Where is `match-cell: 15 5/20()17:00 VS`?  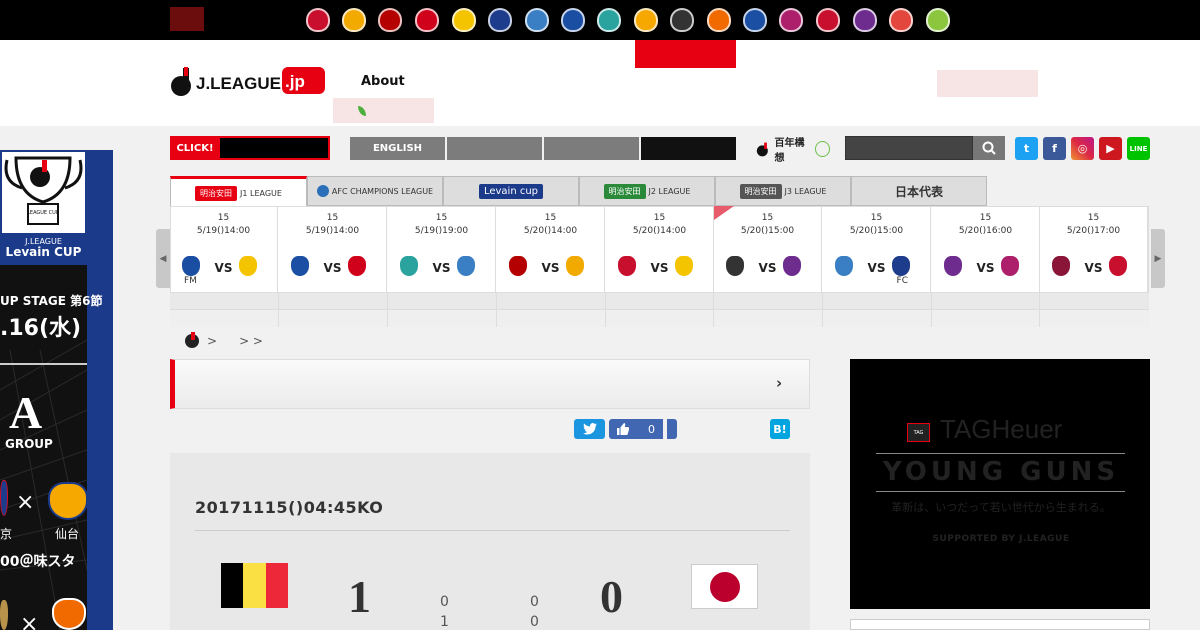
match-cell: 15 5/20()17:00 VS is located at coordinates (1094, 249).